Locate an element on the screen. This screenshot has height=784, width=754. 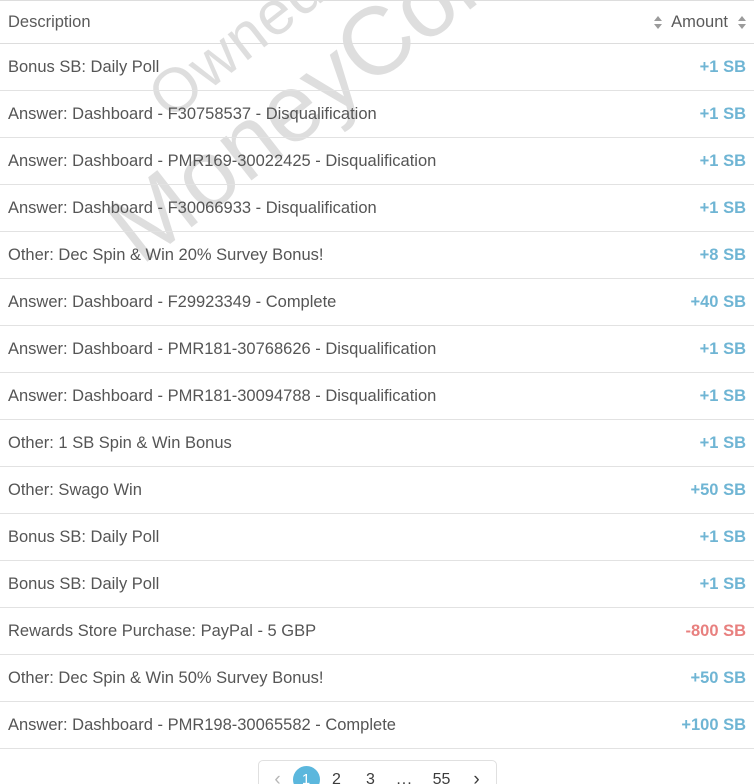
cell-amount: +8 SB is located at coordinates (651, 255).